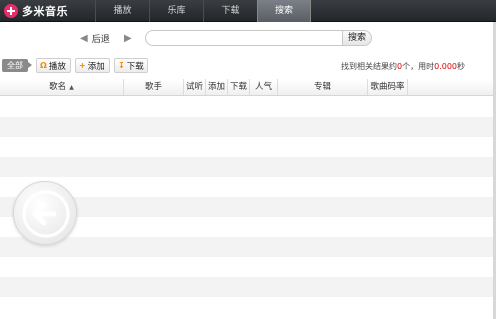 This screenshot has height=319, width=496. What do you see at coordinates (461, 66) in the screenshot?
I see `result-suffix: 秒` at bounding box center [461, 66].